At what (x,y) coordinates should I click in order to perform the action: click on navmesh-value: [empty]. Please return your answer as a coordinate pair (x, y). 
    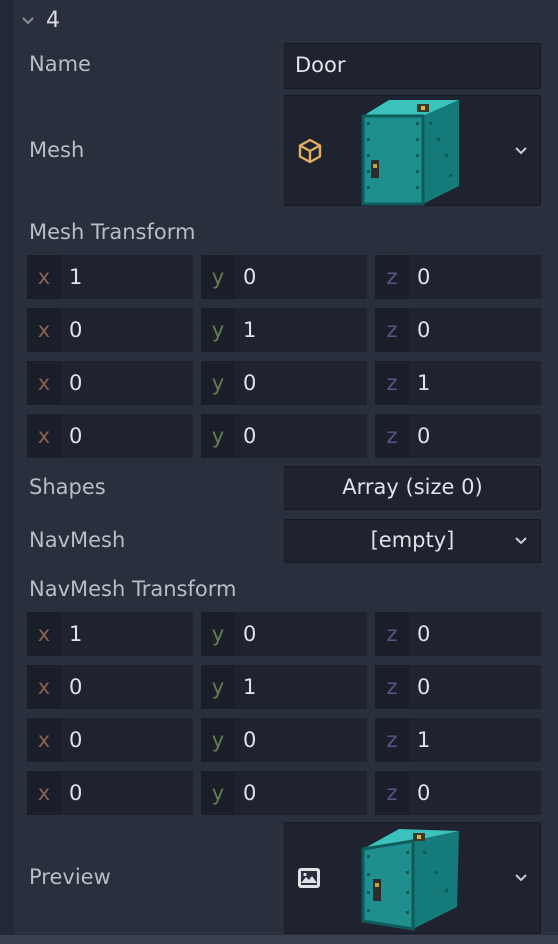
    Looking at the image, I should click on (412, 540).